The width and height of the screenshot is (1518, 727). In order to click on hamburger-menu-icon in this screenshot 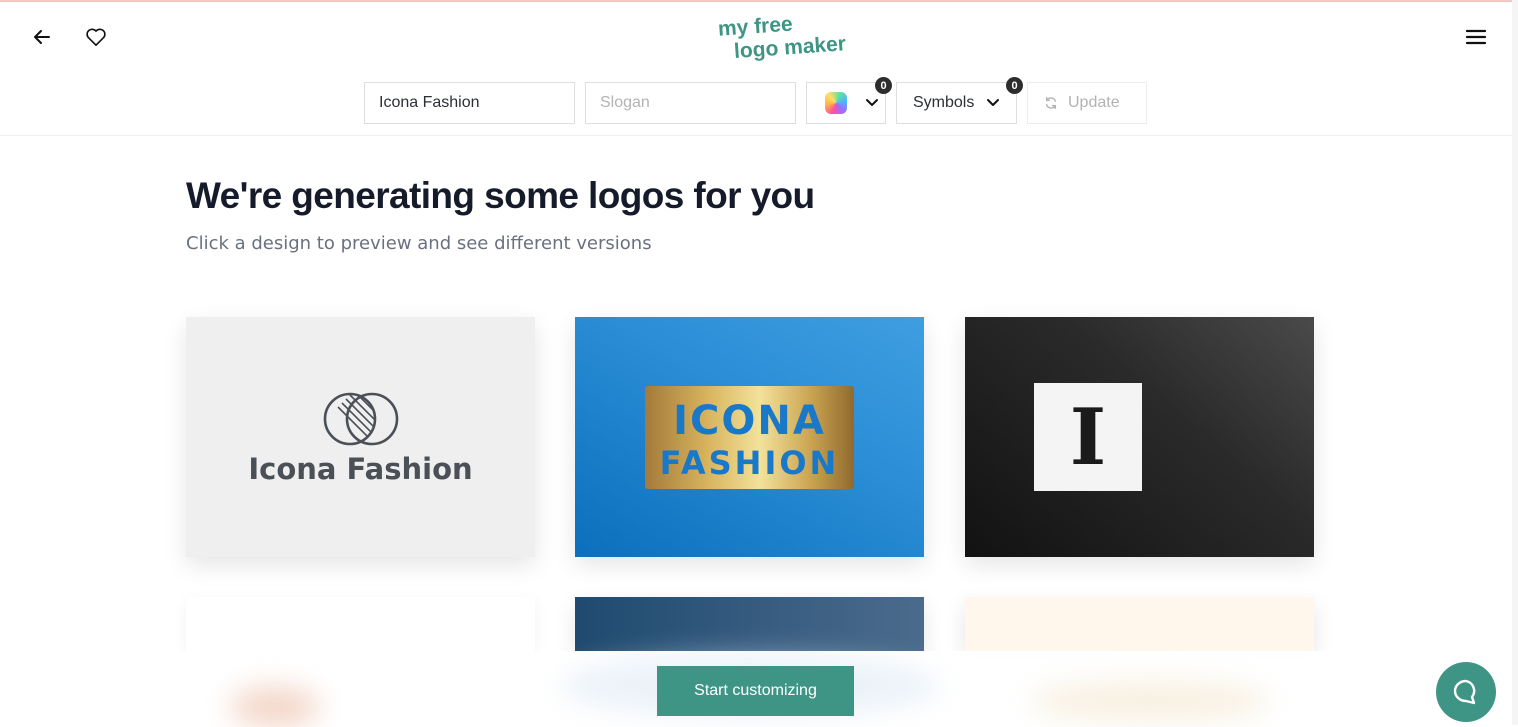, I will do `click(1476, 37)`.